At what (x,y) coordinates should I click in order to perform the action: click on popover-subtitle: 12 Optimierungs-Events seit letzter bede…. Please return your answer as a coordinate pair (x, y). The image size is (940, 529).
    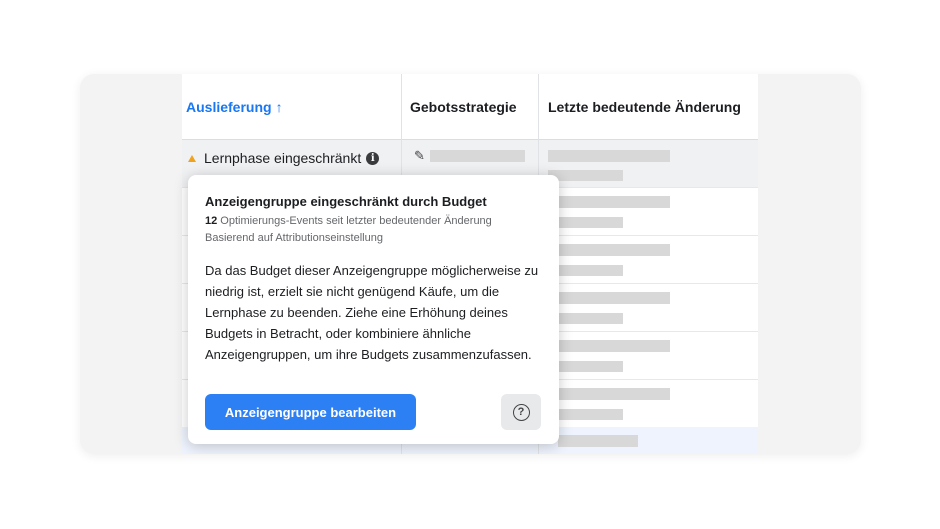
    Looking at the image, I should click on (348, 230).